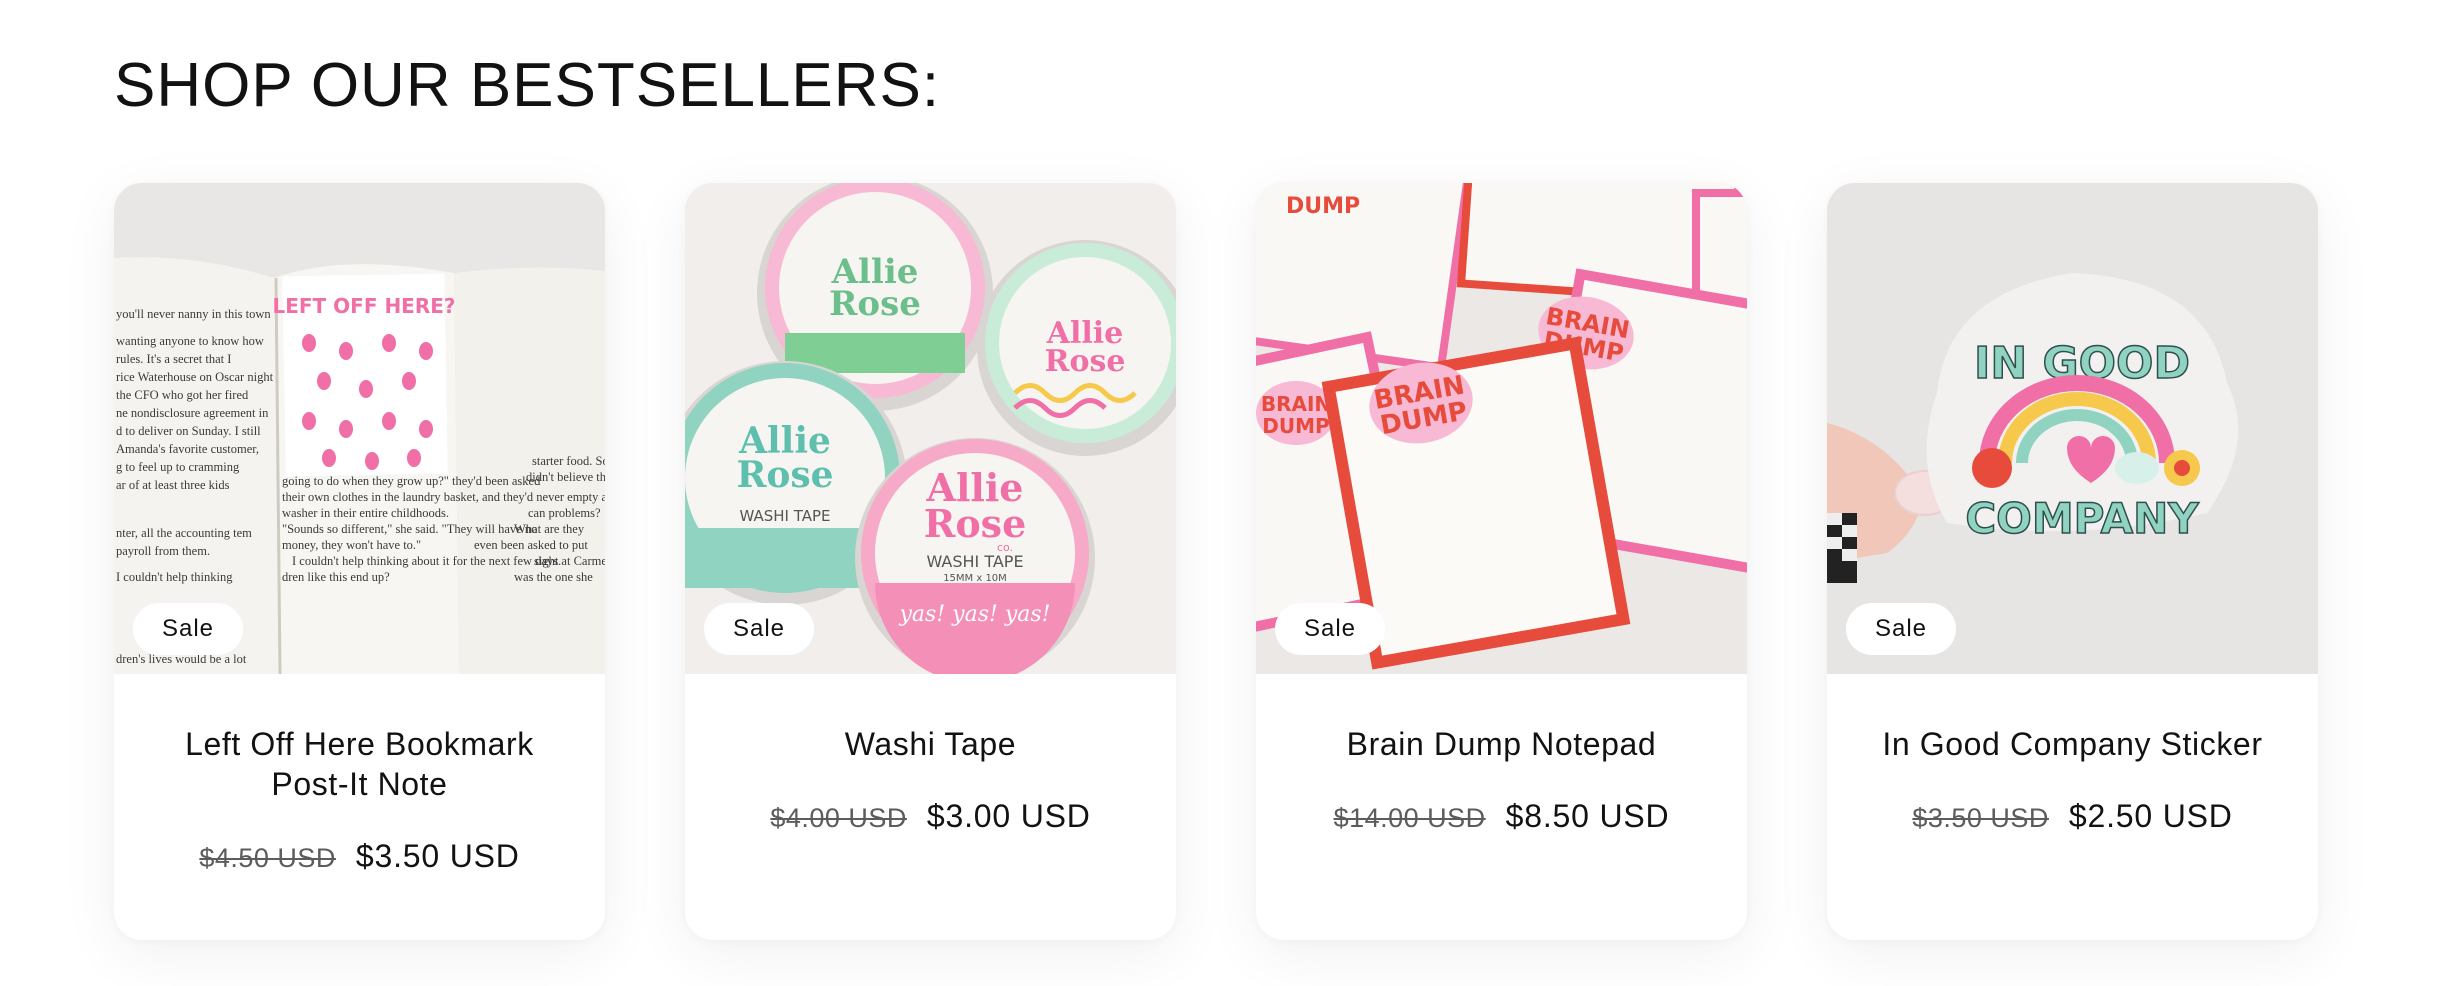  Describe the element at coordinates (178, 467) in the screenshot. I see `svg-text: g to feel up to cramming` at that location.